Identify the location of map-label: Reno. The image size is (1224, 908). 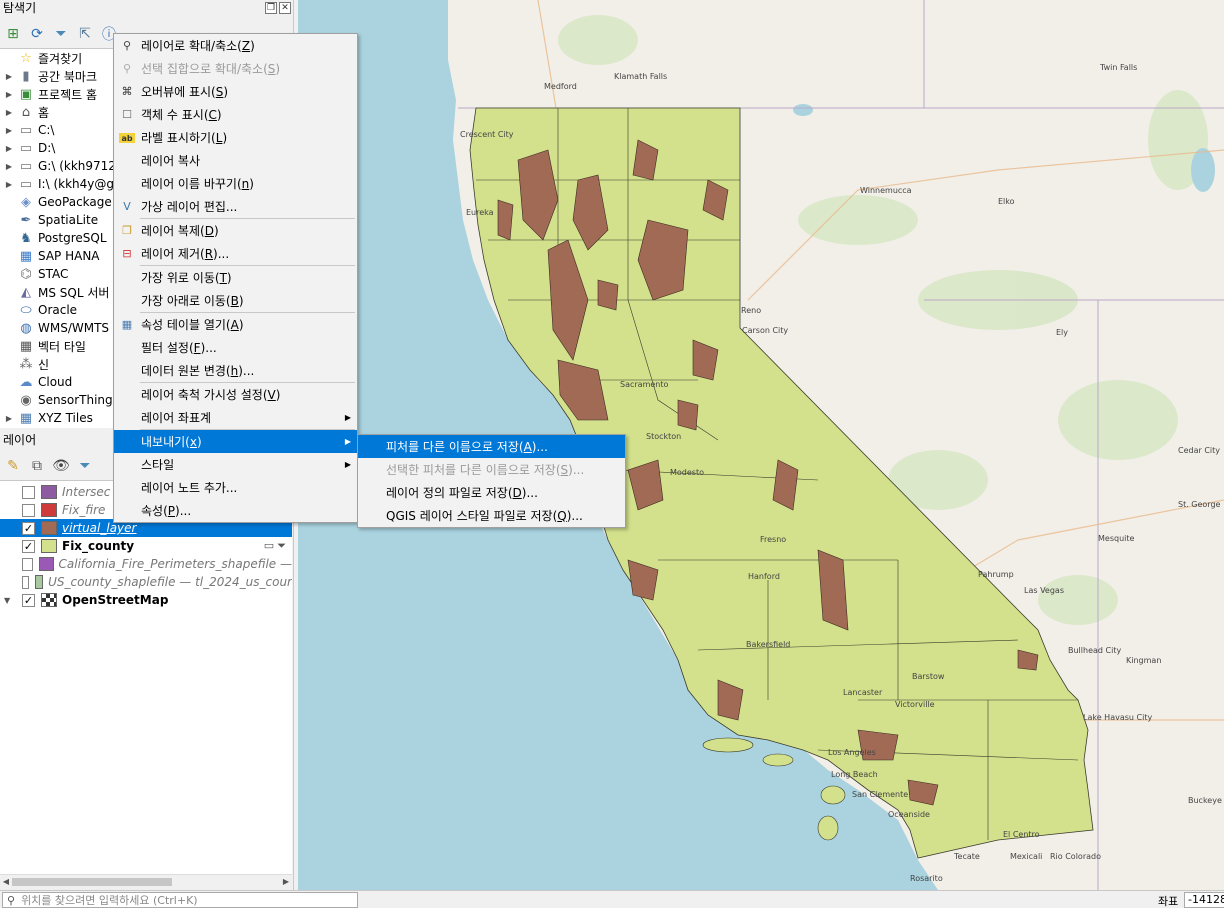
(751, 310).